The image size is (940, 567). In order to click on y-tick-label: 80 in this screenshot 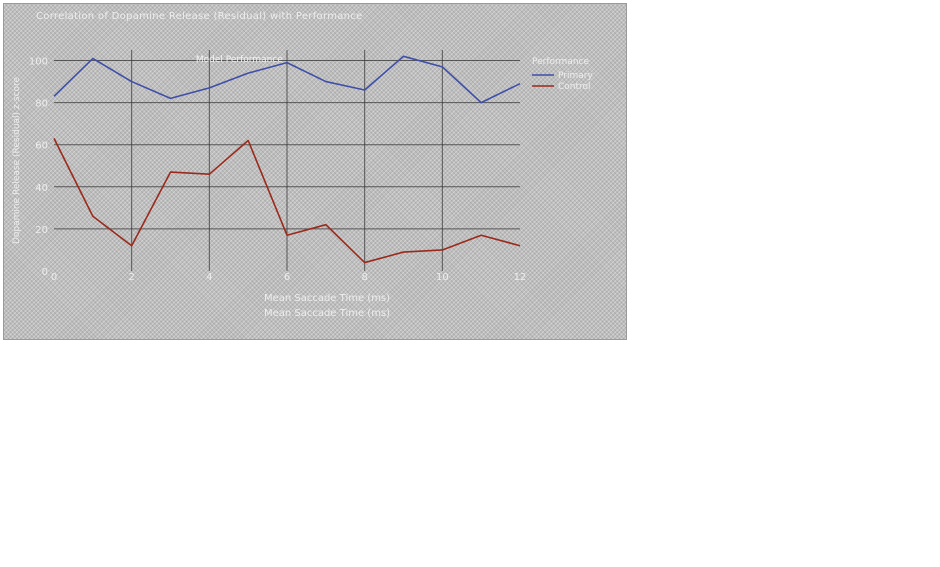, I will do `click(41, 104)`.